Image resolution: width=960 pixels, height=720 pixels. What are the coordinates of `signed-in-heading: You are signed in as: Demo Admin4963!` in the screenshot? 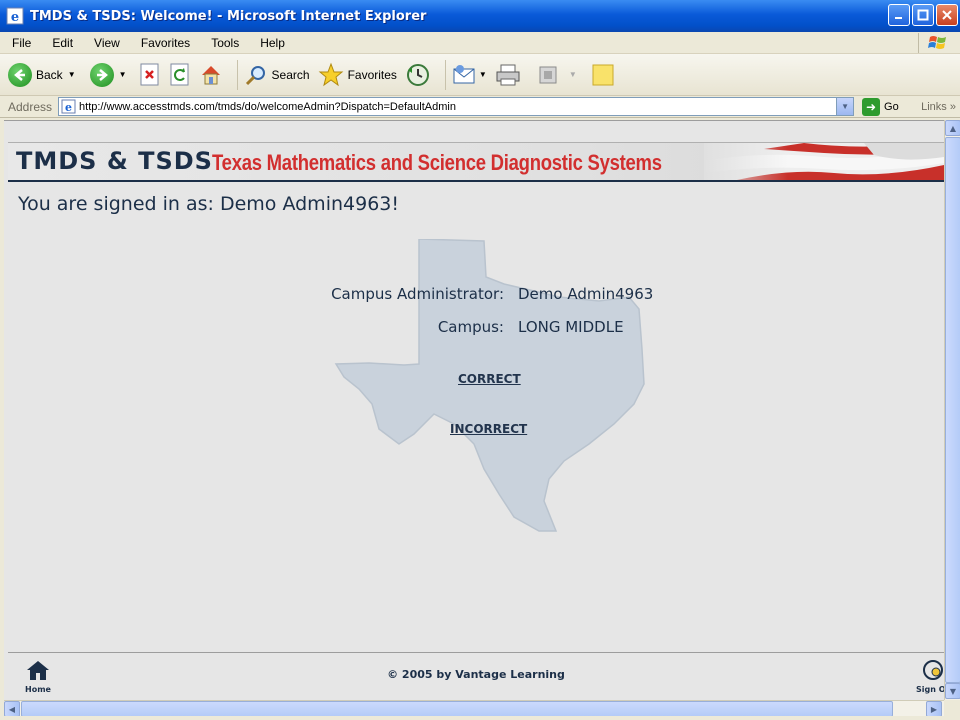 It's located at (208, 204).